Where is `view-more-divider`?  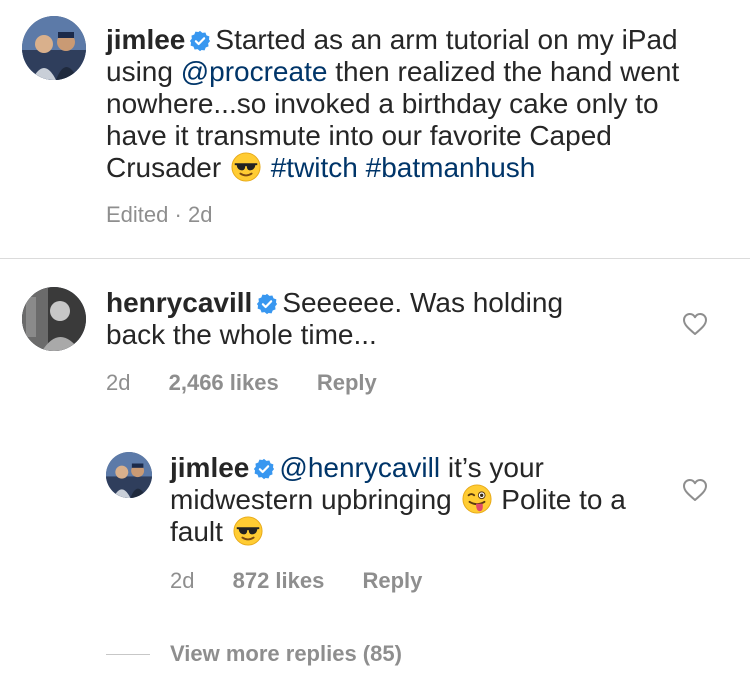 view-more-divider is located at coordinates (128, 654).